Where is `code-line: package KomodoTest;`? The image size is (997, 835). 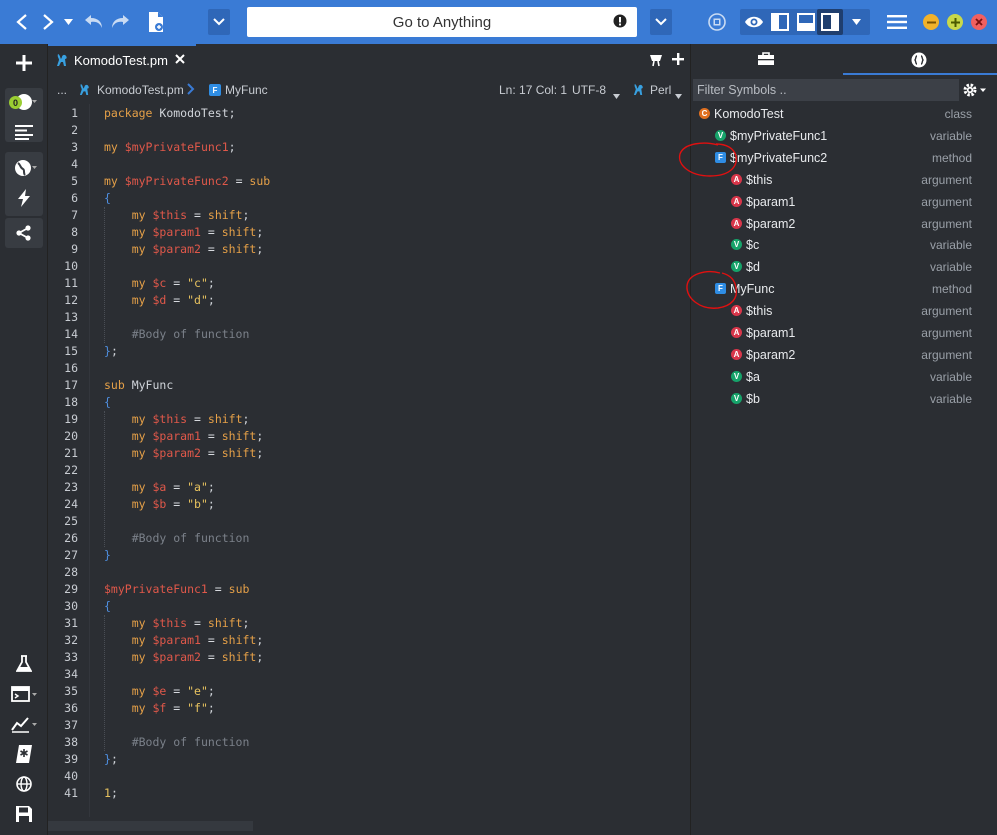 code-line: package KomodoTest; is located at coordinates (170, 113).